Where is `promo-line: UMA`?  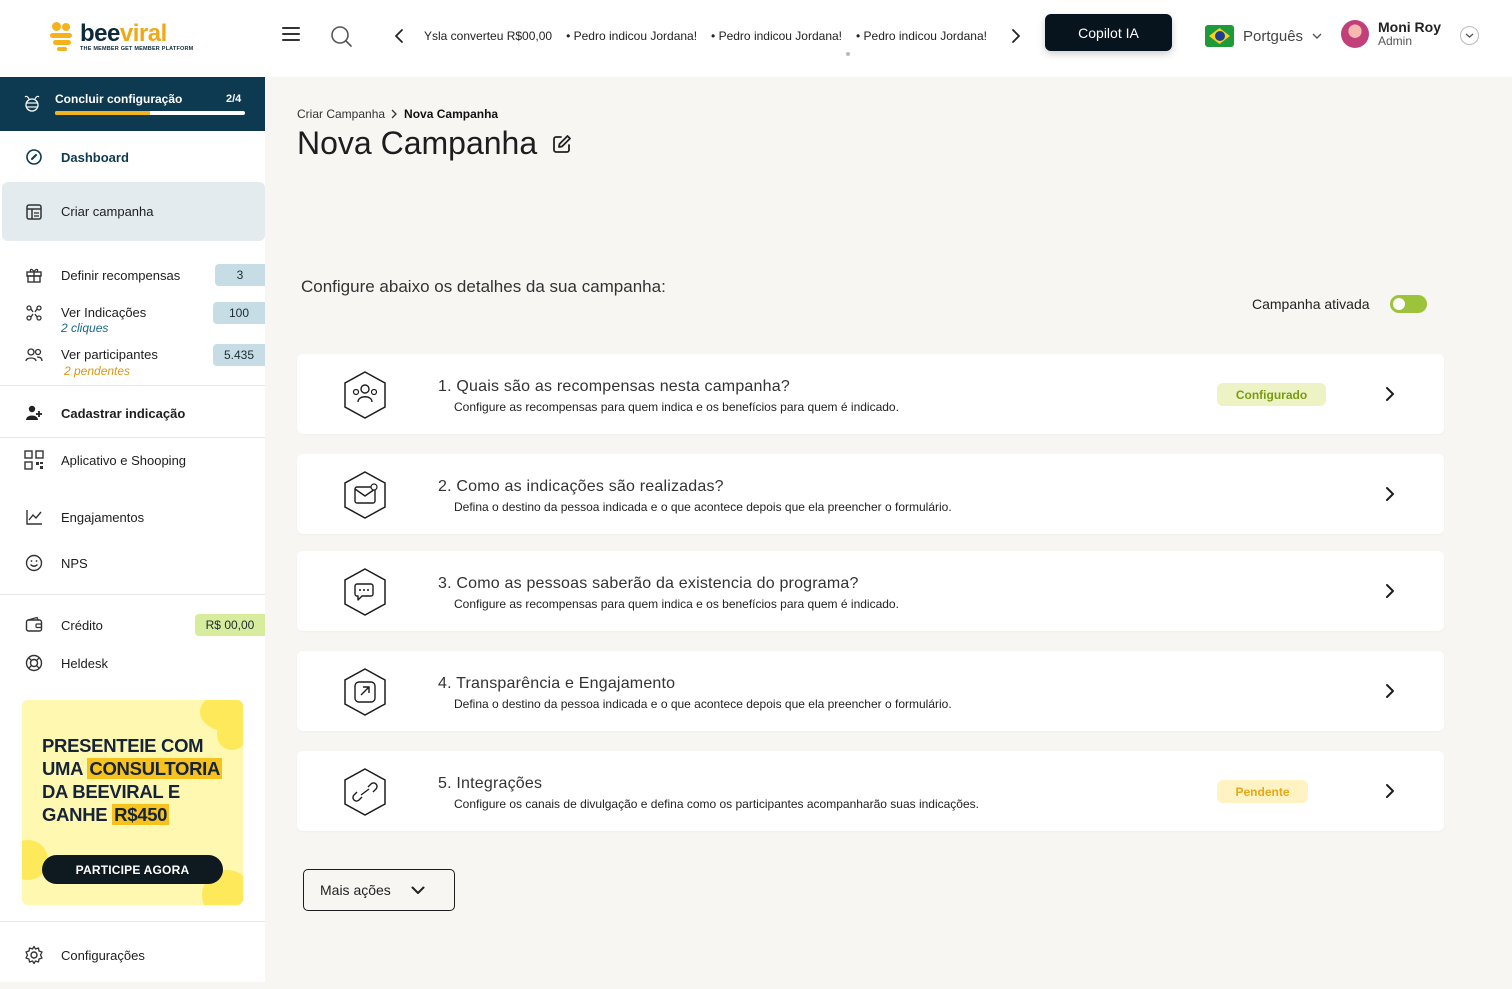
promo-line: UMA is located at coordinates (65, 768).